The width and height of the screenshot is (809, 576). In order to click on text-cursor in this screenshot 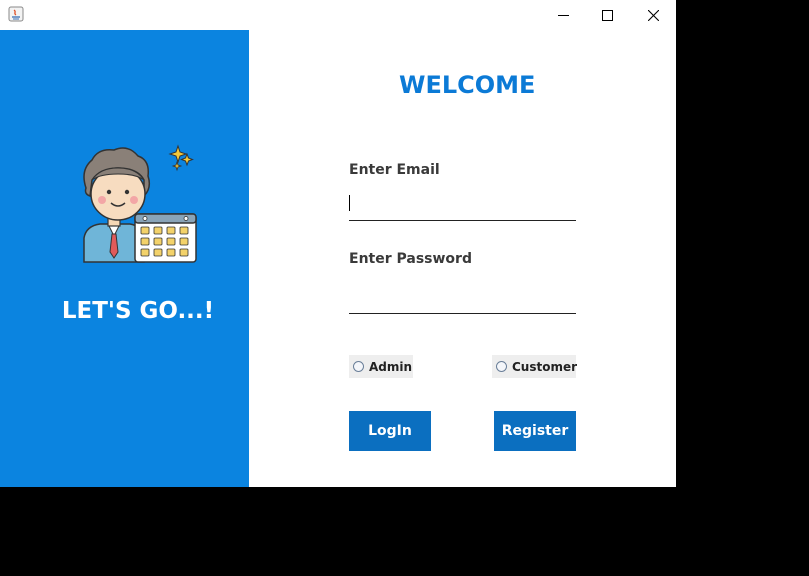, I will do `click(349, 203)`.